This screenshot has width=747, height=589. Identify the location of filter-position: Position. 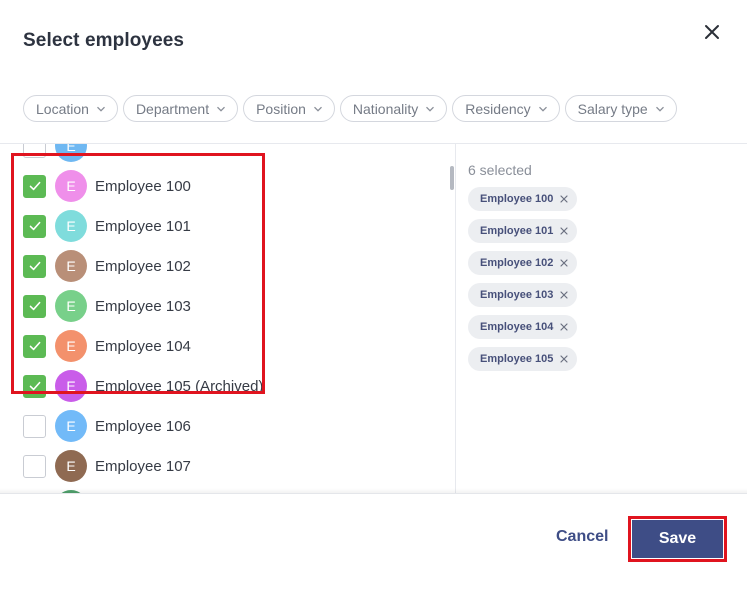
(289, 108).